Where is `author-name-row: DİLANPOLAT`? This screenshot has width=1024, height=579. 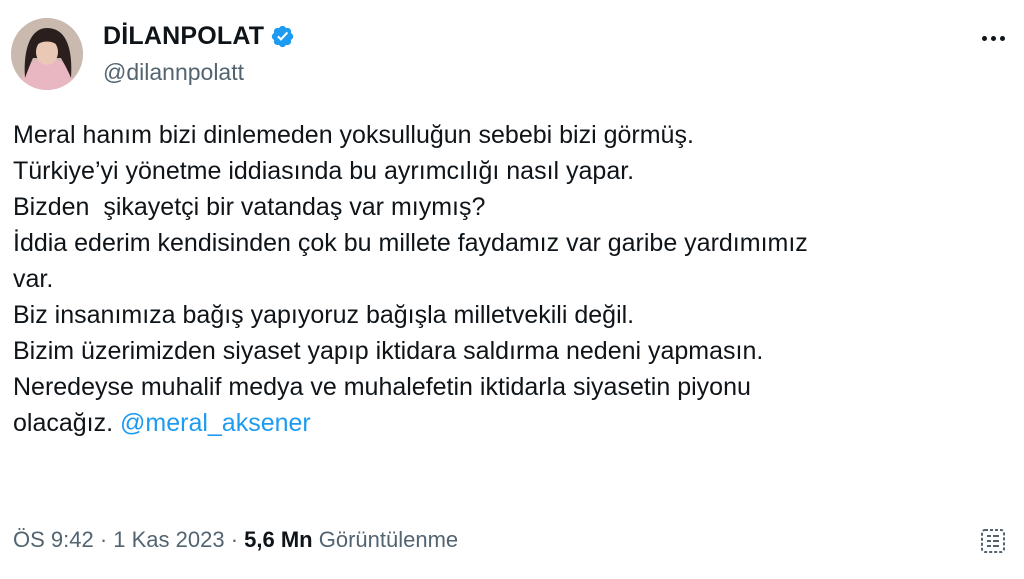
author-name-row: DİLANPOLAT is located at coordinates (199, 36).